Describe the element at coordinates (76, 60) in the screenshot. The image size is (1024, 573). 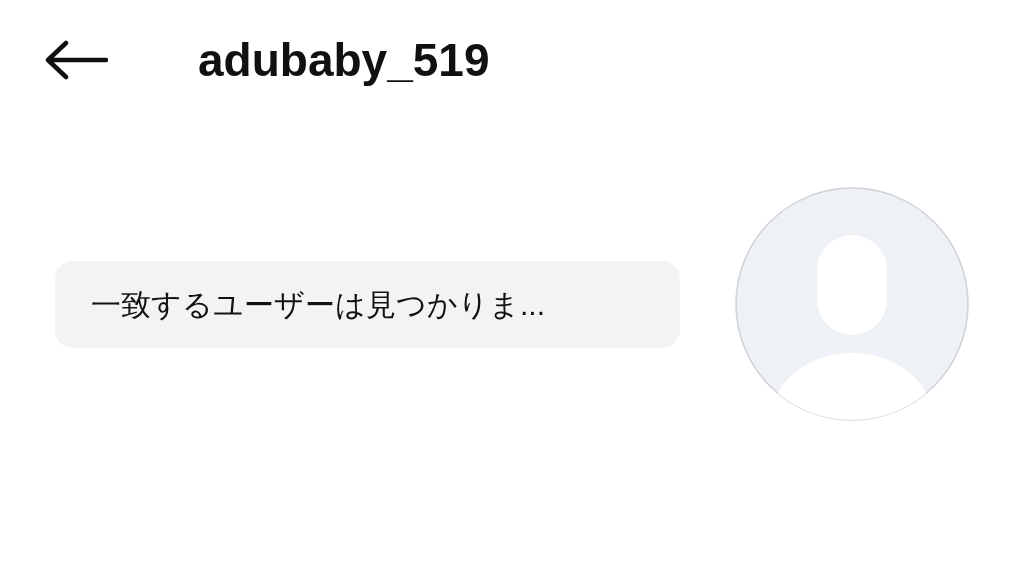
I see `back-arrow-icon` at that location.